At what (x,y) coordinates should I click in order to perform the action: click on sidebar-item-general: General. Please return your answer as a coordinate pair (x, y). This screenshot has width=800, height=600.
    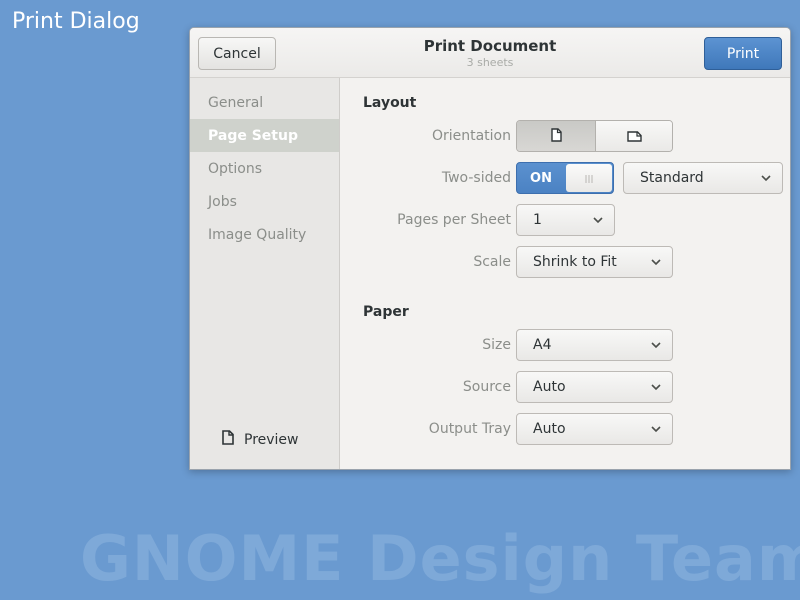
    Looking at the image, I should click on (264, 102).